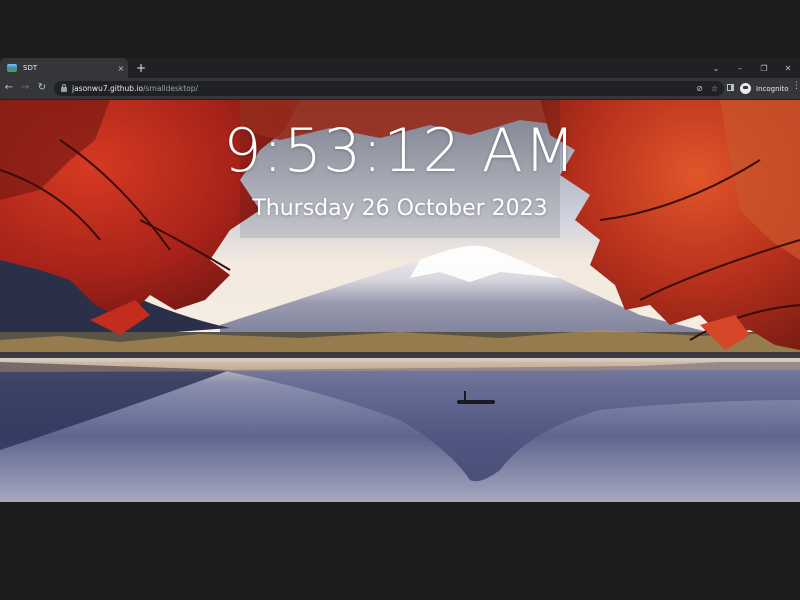  I want to click on tab-sdt: SDT ×, so click(64, 68).